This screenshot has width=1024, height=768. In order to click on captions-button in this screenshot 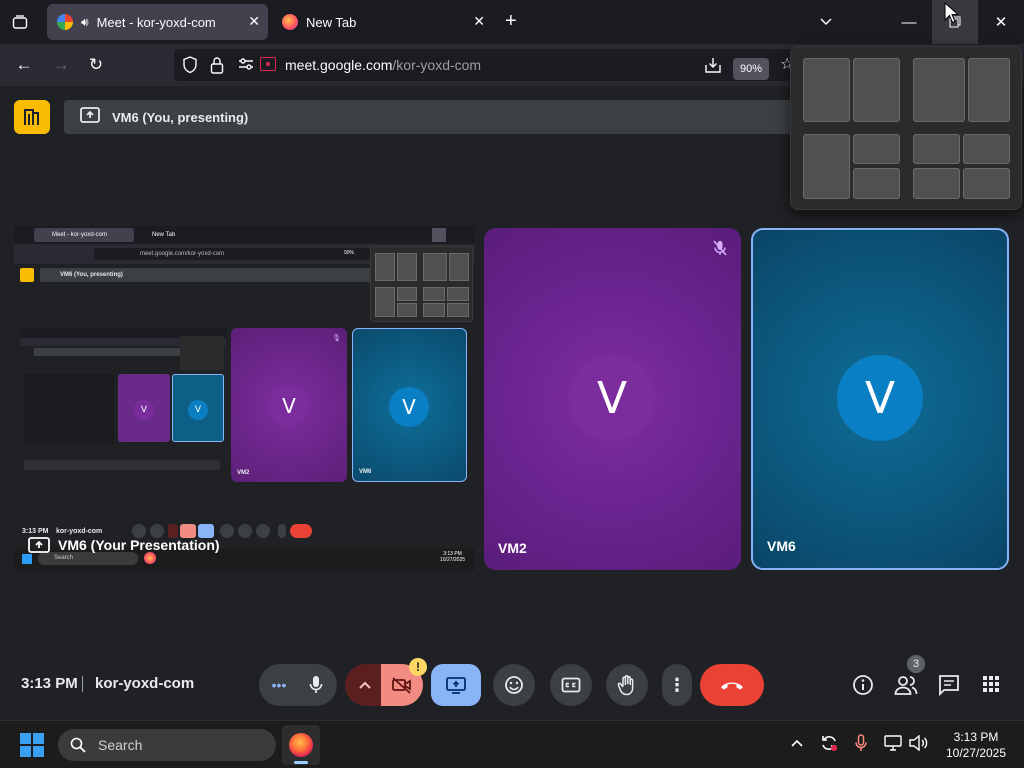, I will do `click(571, 685)`.